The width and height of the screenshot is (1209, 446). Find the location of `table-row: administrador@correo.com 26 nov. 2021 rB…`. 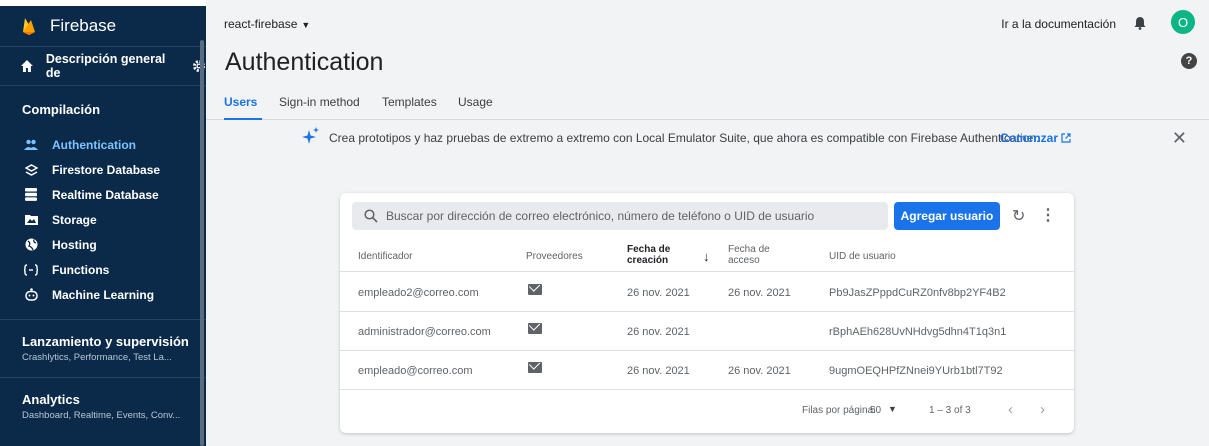

table-row: administrador@correo.com 26 nov. 2021 rB… is located at coordinates (707, 331).